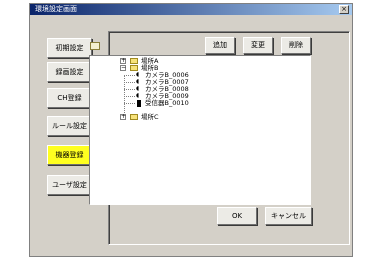  What do you see at coordinates (258, 45) in the screenshot?
I see `edit-button: 変更` at bounding box center [258, 45].